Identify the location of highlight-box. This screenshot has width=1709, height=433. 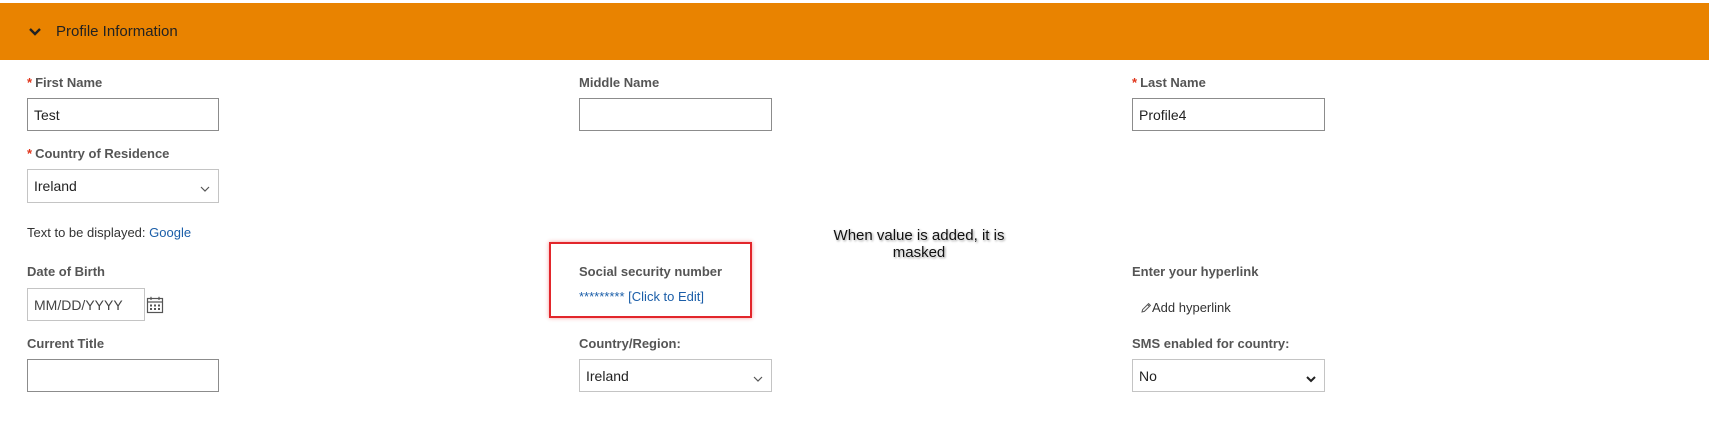
(650, 280).